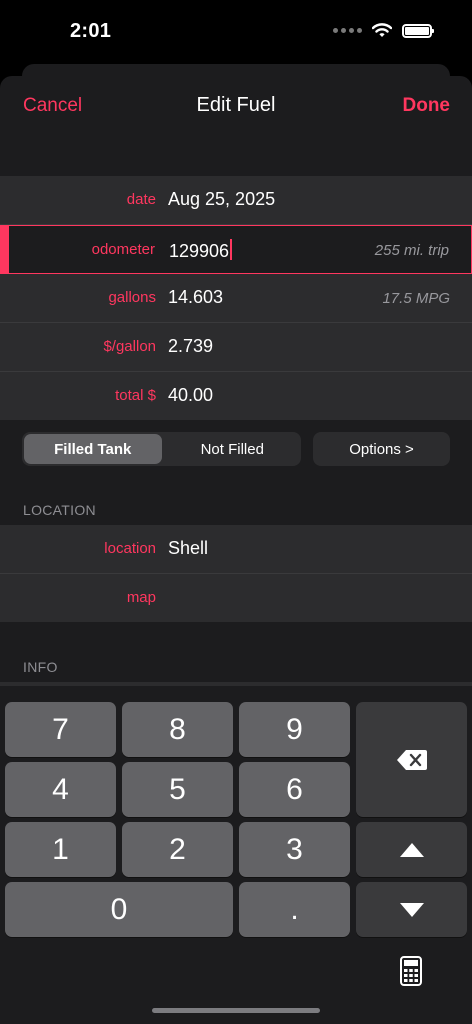  I want to click on page-title: Edit Fuel, so click(236, 105).